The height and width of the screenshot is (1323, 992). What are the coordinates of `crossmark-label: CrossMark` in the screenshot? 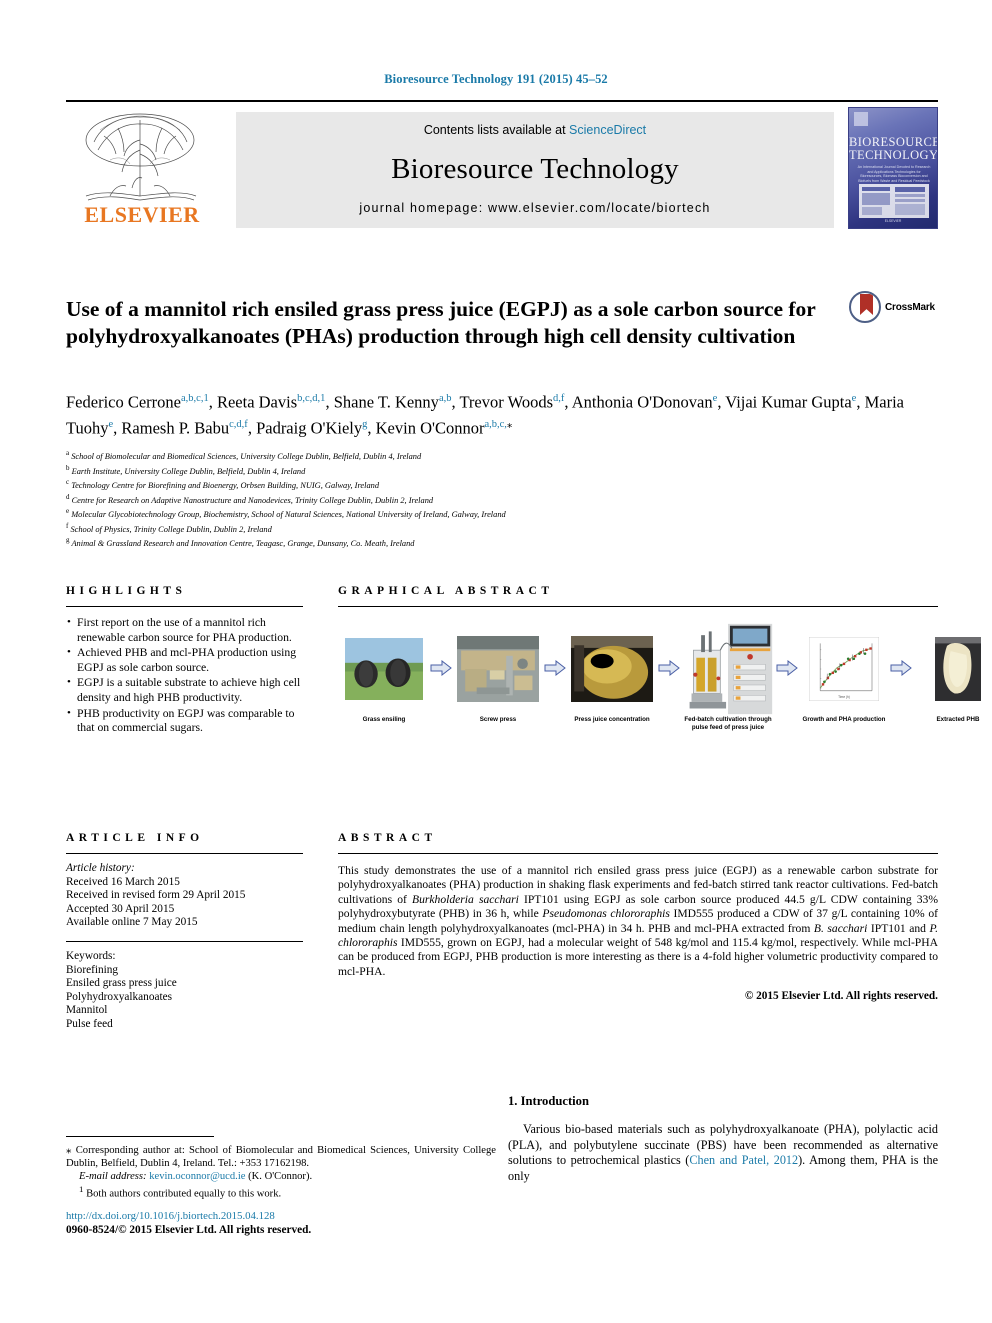 It's located at (910, 307).